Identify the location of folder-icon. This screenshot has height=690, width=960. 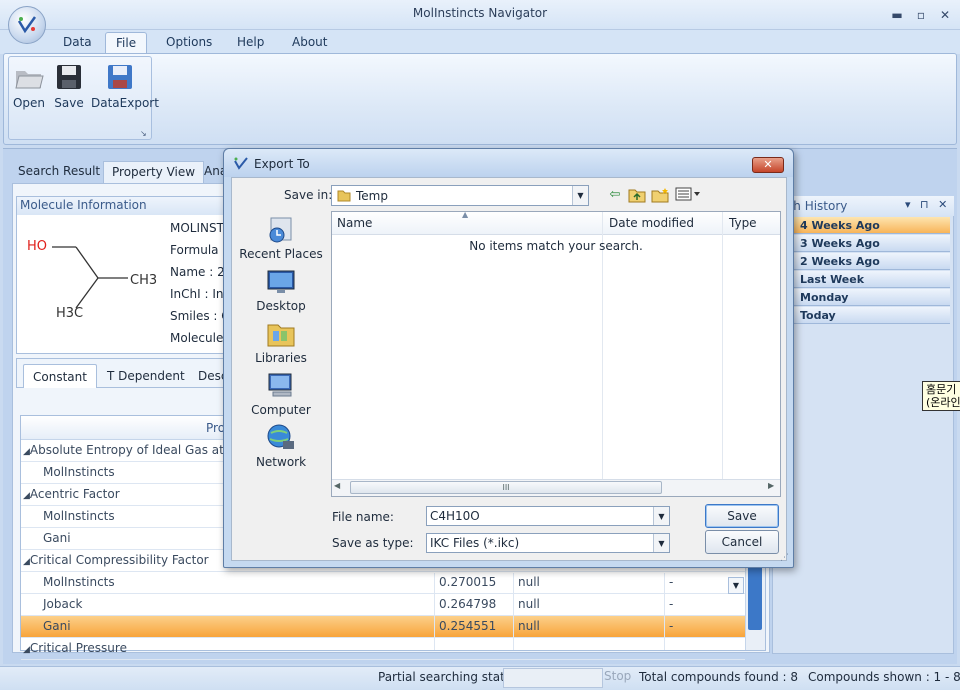
(344, 196).